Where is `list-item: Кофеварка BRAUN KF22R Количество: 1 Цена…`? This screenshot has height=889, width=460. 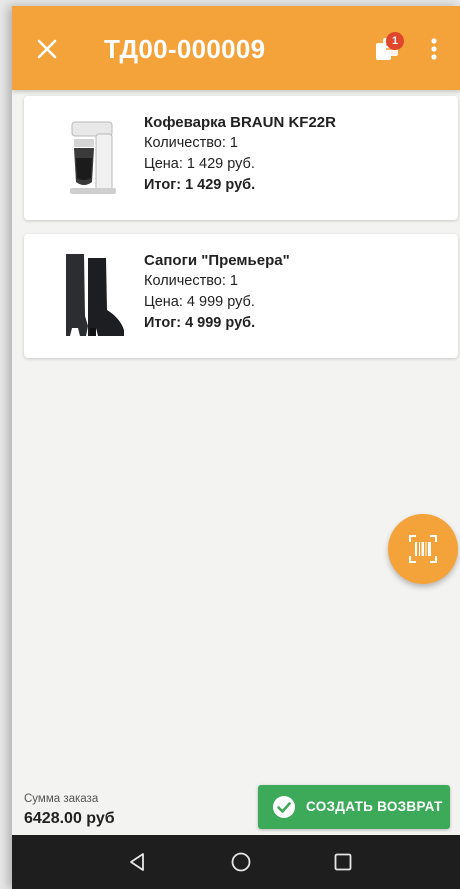
list-item: Кофеварка BRAUN KF22R Количество: 1 Цена… is located at coordinates (241, 158).